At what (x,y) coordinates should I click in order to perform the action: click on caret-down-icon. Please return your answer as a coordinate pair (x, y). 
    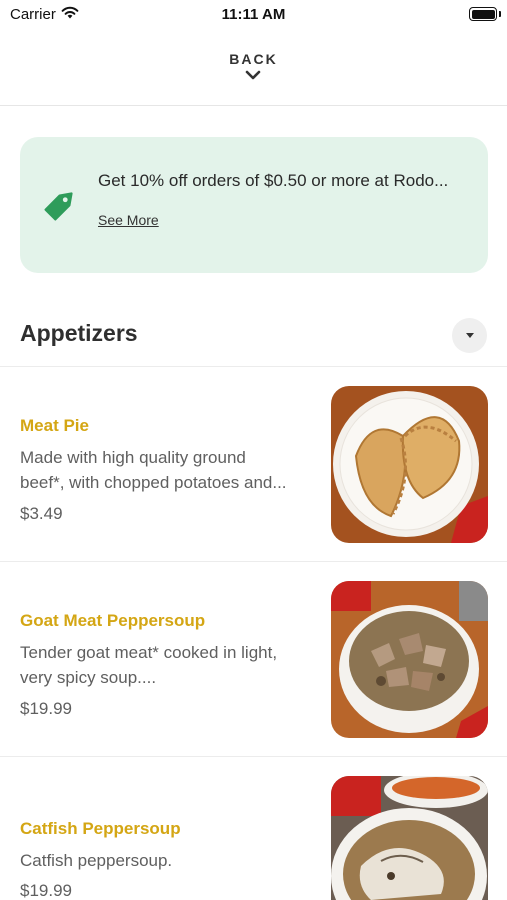
    Looking at the image, I should click on (469, 335).